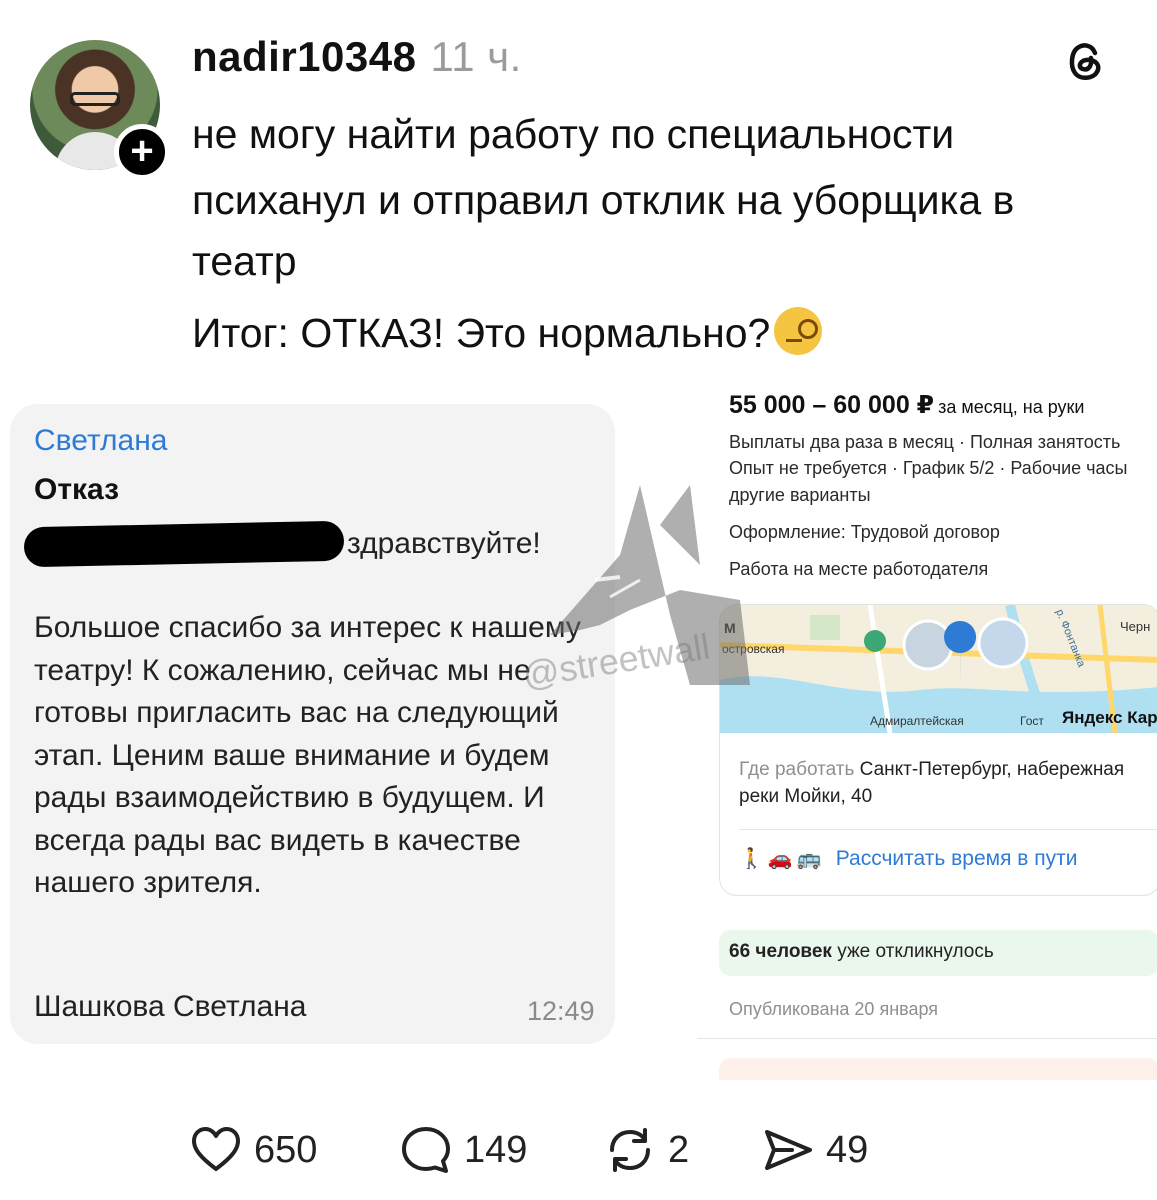 The image size is (1157, 1200). Describe the element at coordinates (815, 1150) in the screenshot. I see `share-button: 49` at that location.